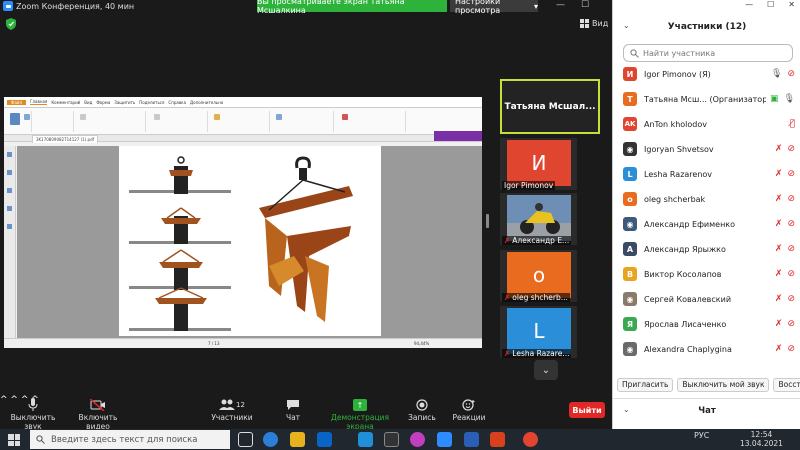  I want to click on restore-button: Восстановить, so click(786, 385).